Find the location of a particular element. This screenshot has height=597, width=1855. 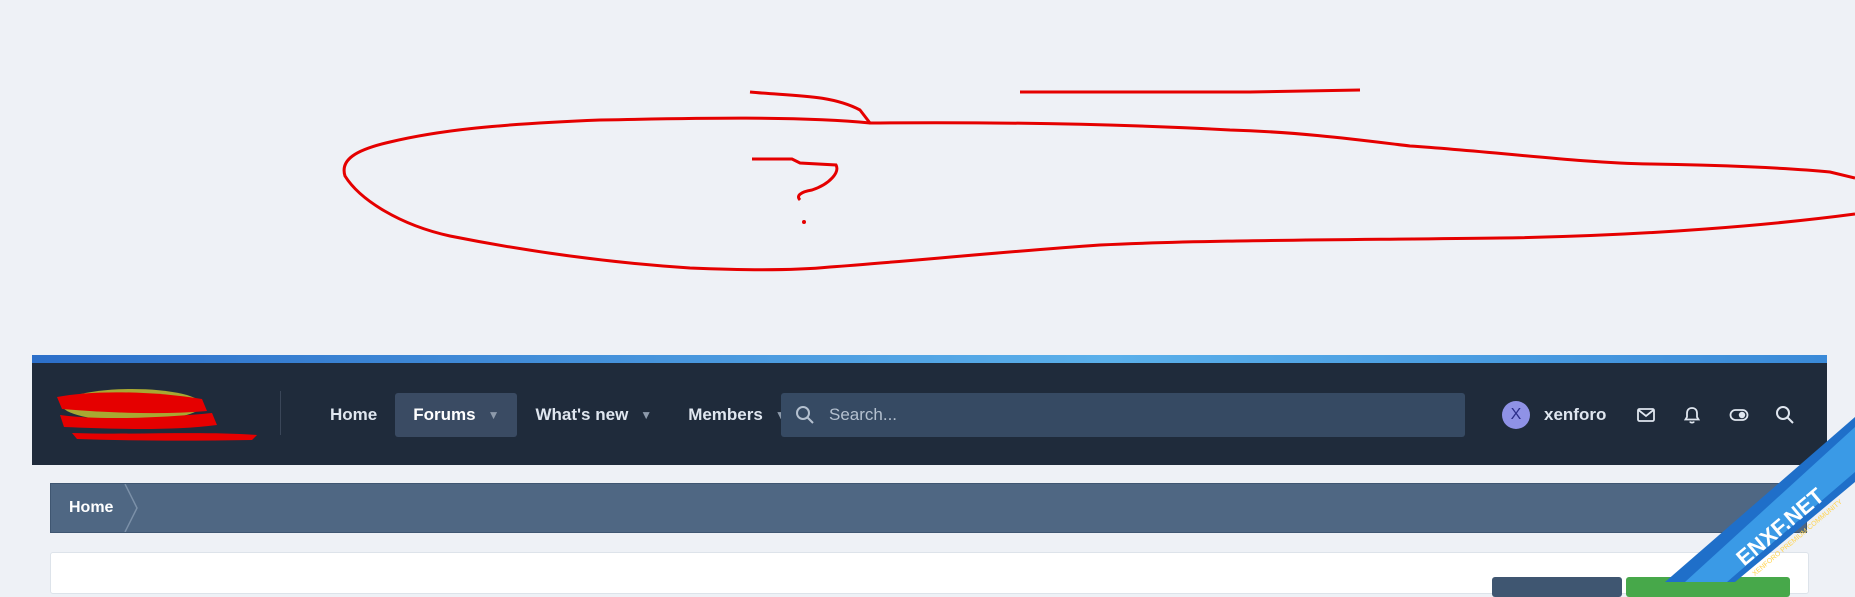

primary-nav: Home Forums ▼ What's new ▼ Members ▼ is located at coordinates (558, 415).